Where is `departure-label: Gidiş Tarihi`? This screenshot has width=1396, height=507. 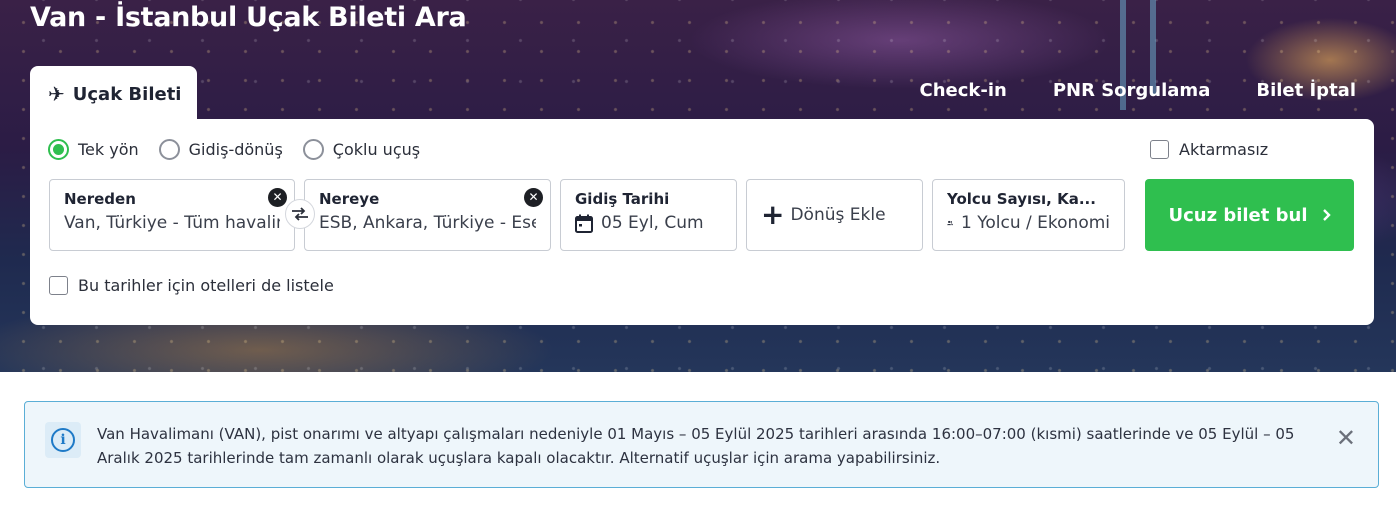 departure-label: Gidiş Tarihi is located at coordinates (622, 199).